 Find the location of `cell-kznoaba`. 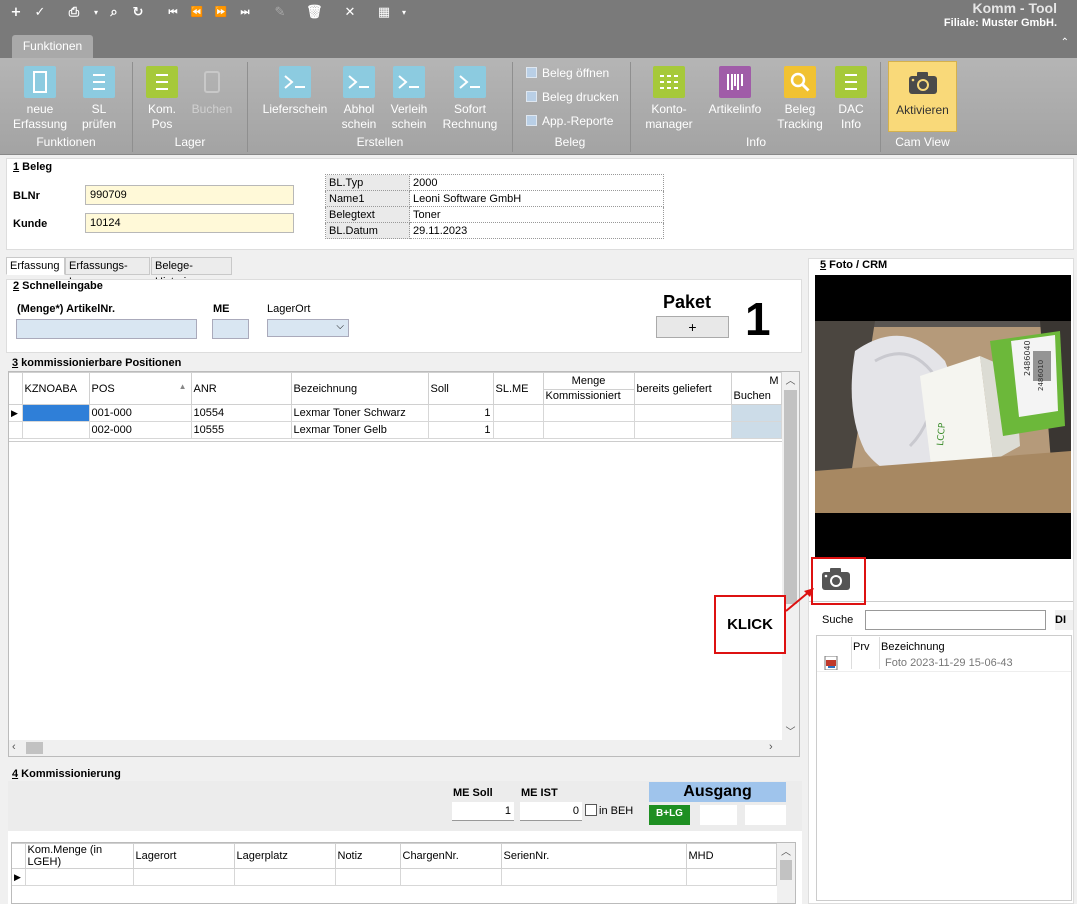

cell-kznoaba is located at coordinates (55, 430).